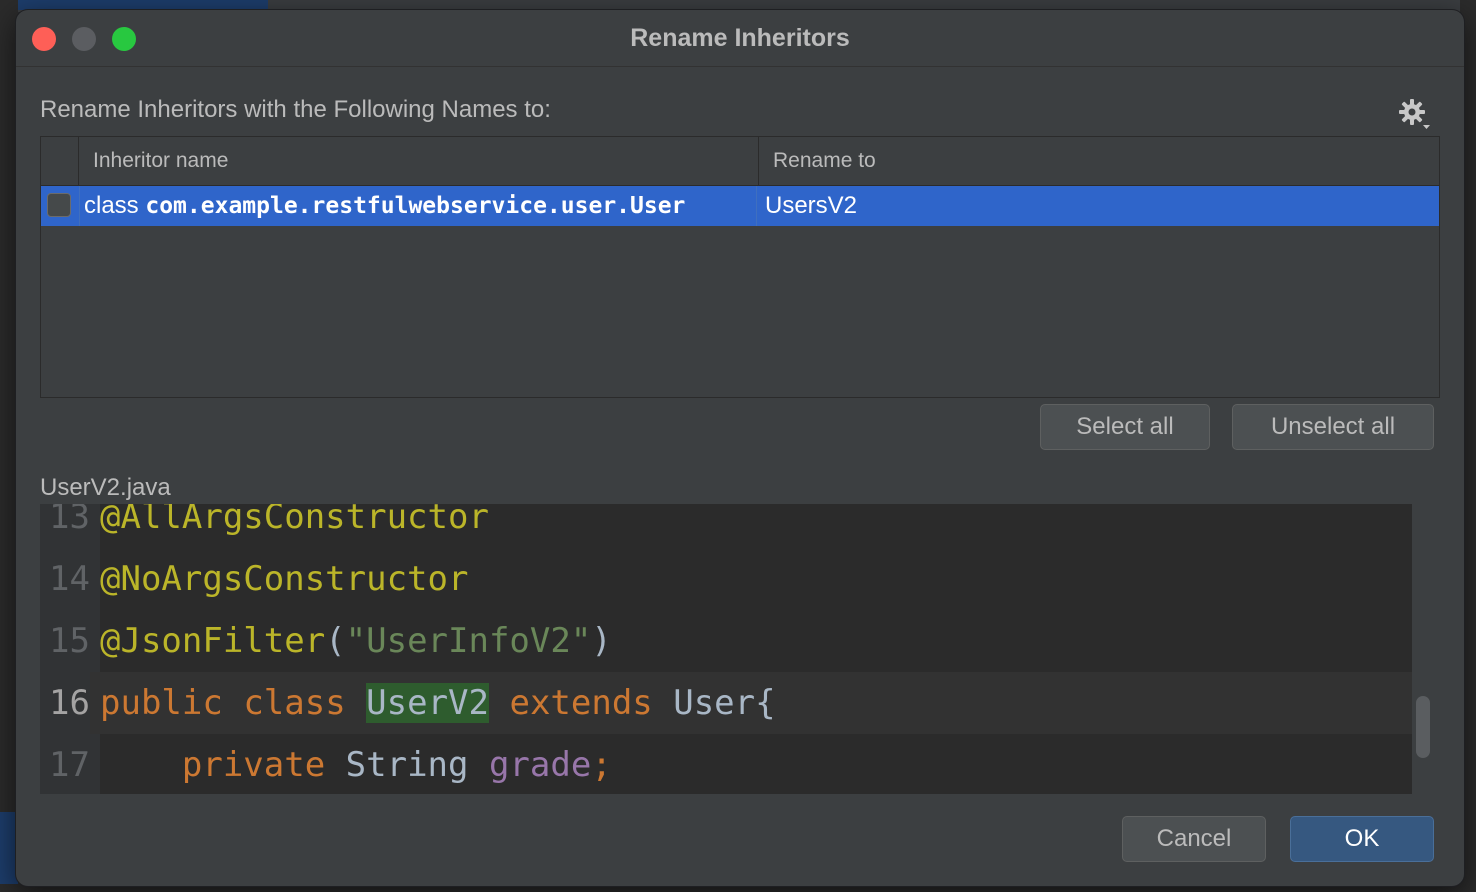 The height and width of the screenshot is (892, 1476). I want to click on code-token: private, so click(253, 765).